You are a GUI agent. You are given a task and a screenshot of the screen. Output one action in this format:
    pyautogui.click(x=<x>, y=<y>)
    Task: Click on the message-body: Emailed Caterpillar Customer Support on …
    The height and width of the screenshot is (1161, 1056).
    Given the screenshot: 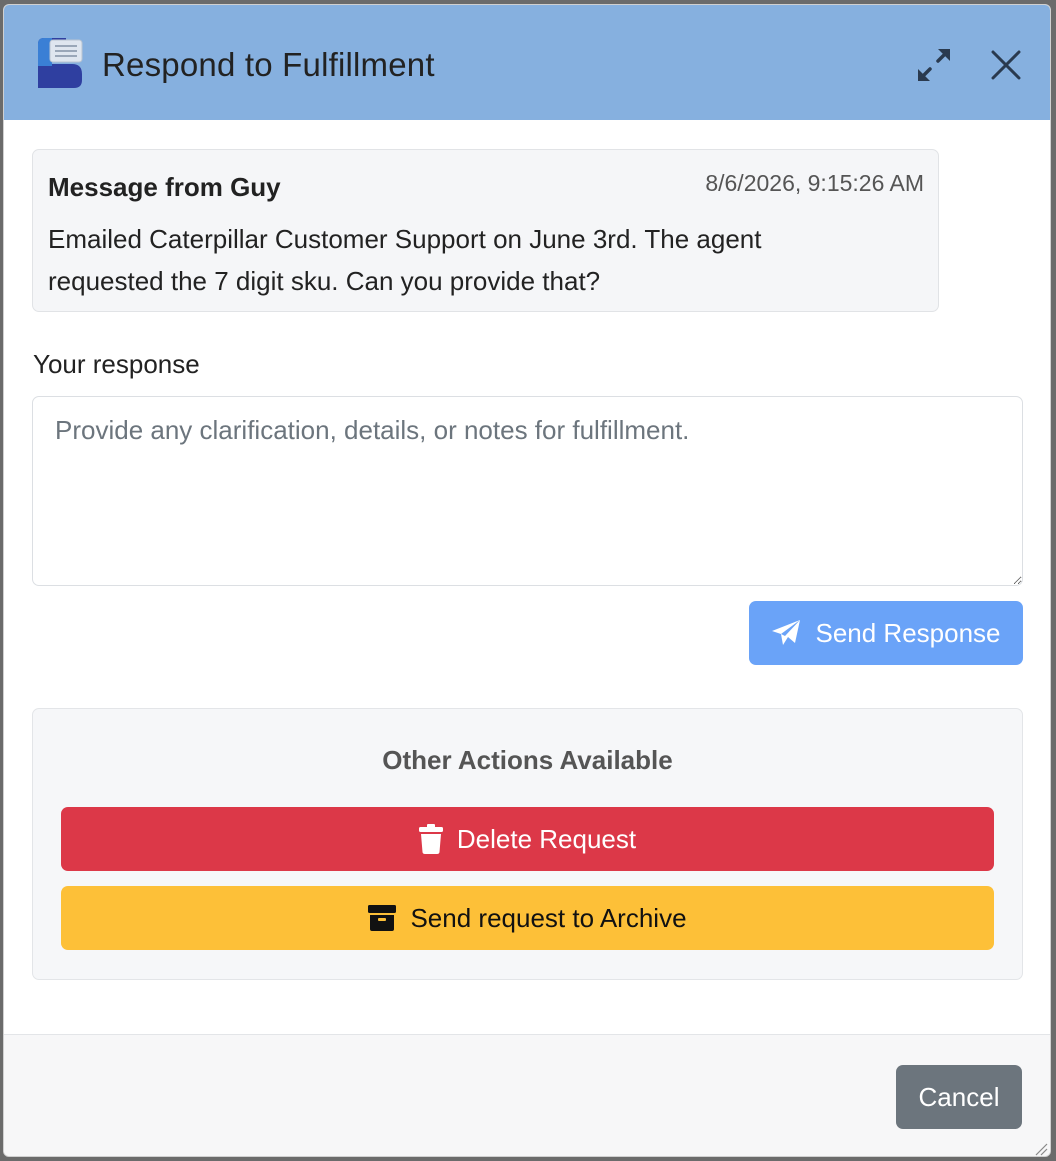 What is the action you would take?
    pyautogui.click(x=405, y=260)
    